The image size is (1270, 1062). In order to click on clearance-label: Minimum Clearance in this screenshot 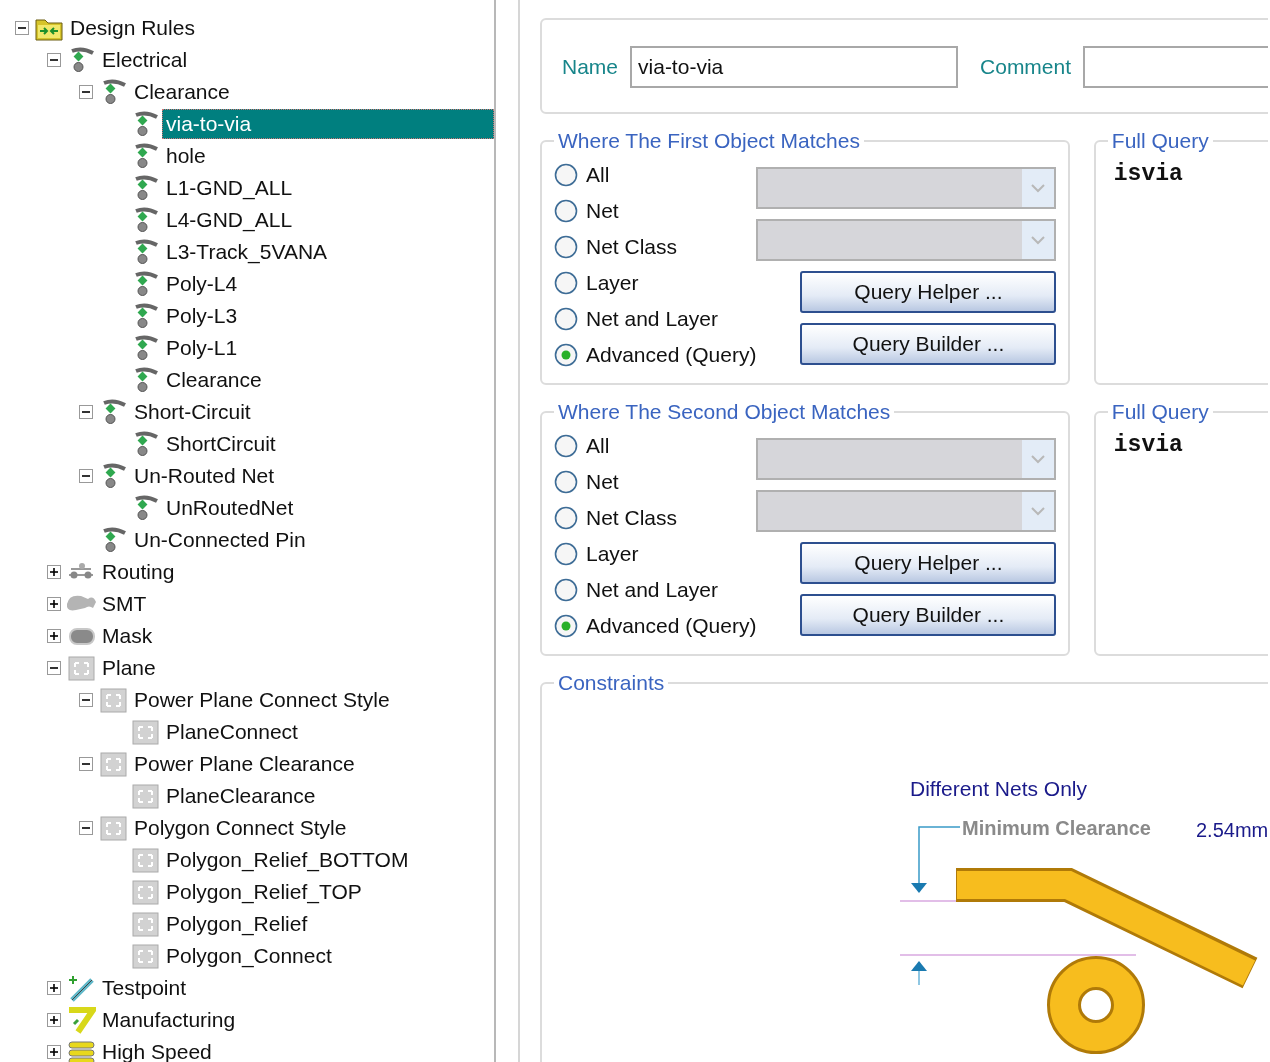, I will do `click(1056, 827)`.